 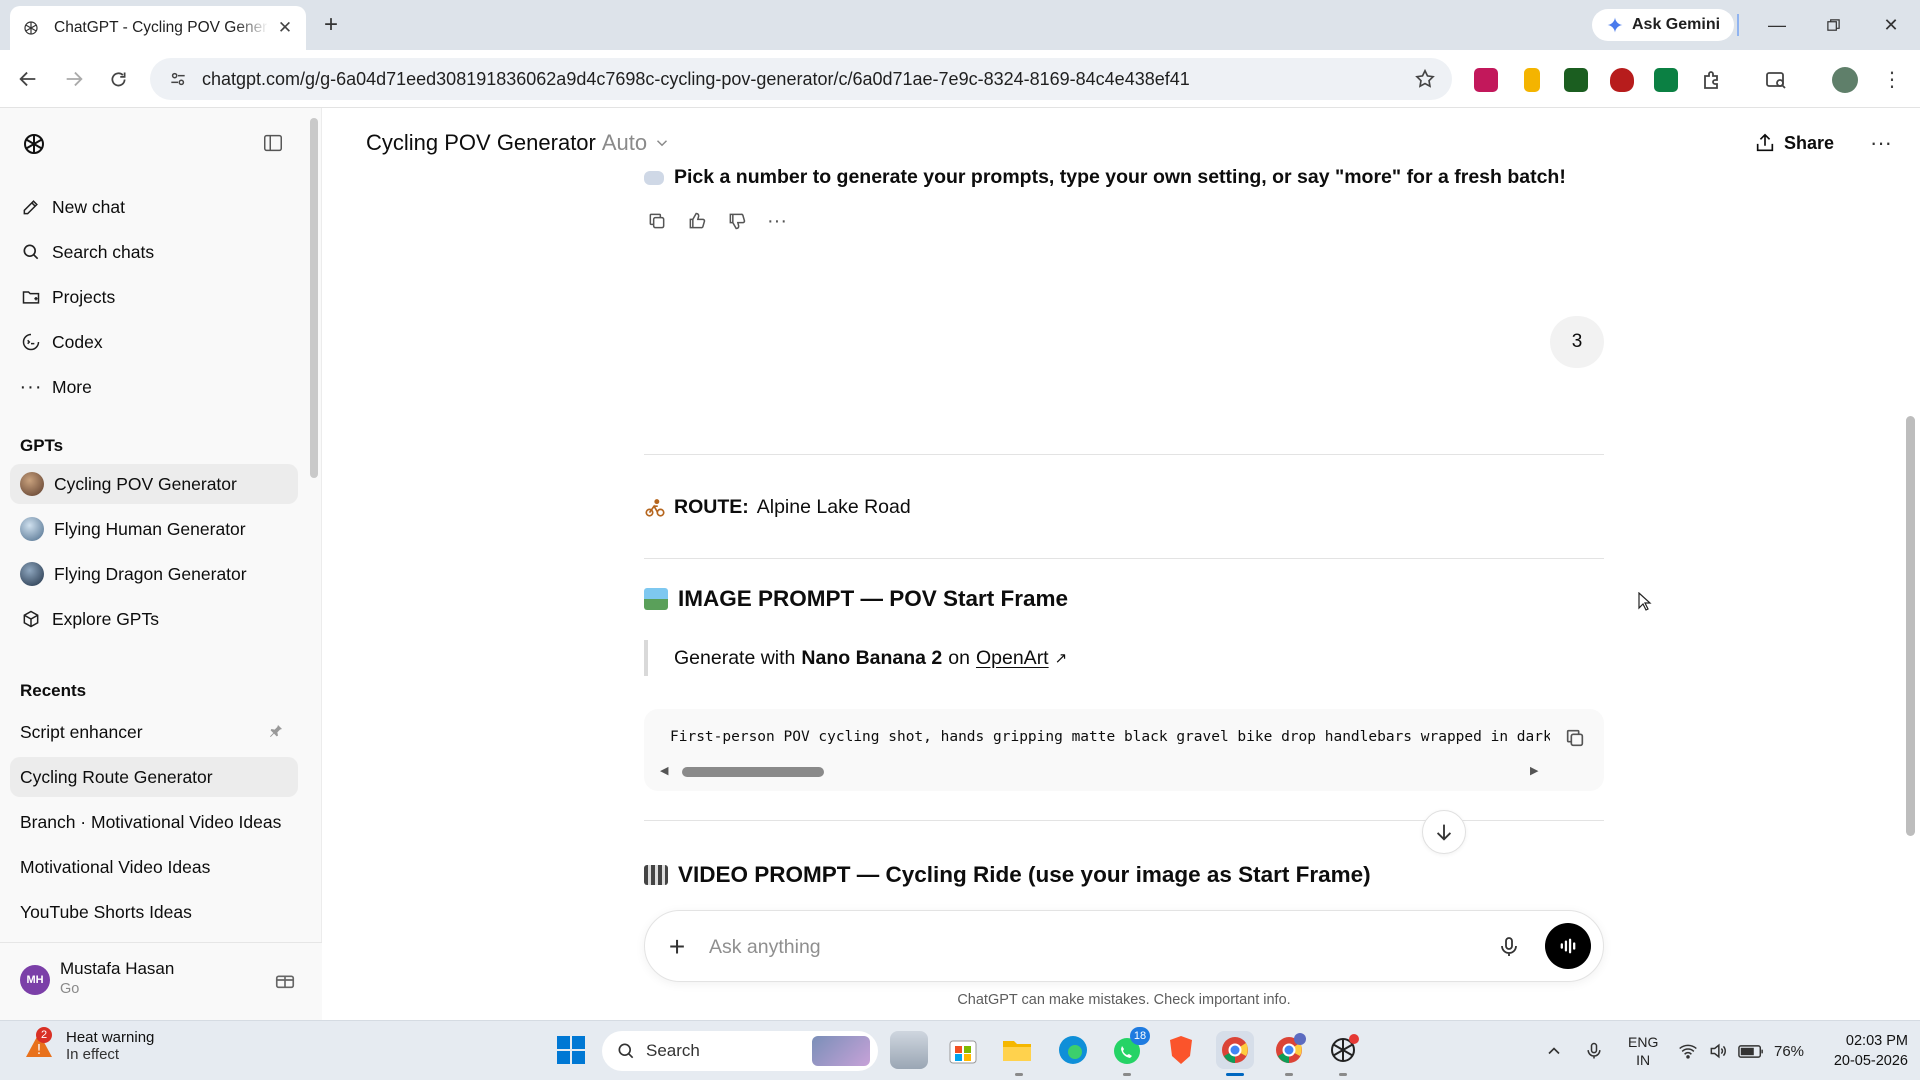 I want to click on add-attachment-icon: +, so click(x=677, y=946).